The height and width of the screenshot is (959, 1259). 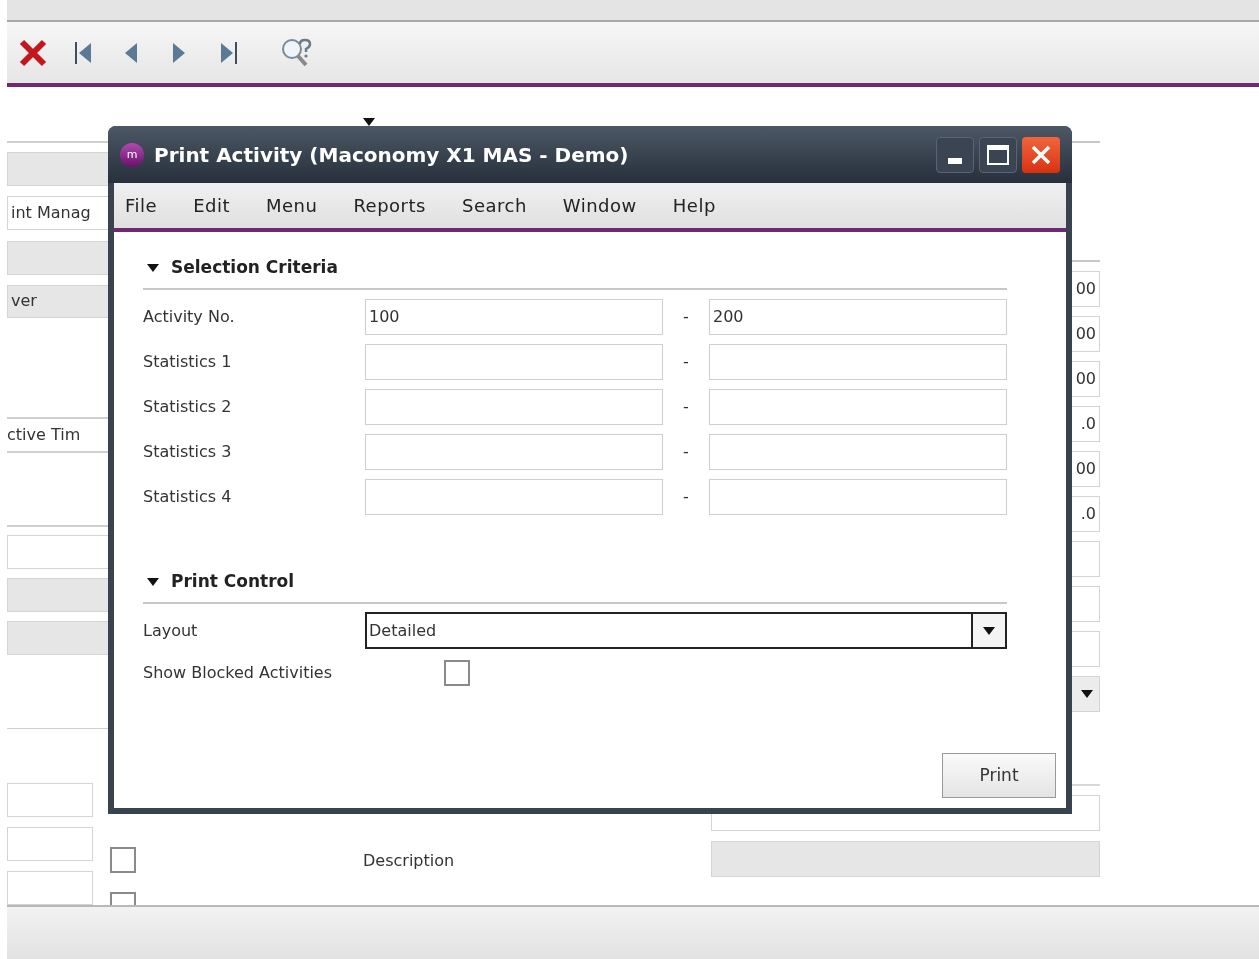 What do you see at coordinates (297, 52) in the screenshot?
I see `search-help-icon` at bounding box center [297, 52].